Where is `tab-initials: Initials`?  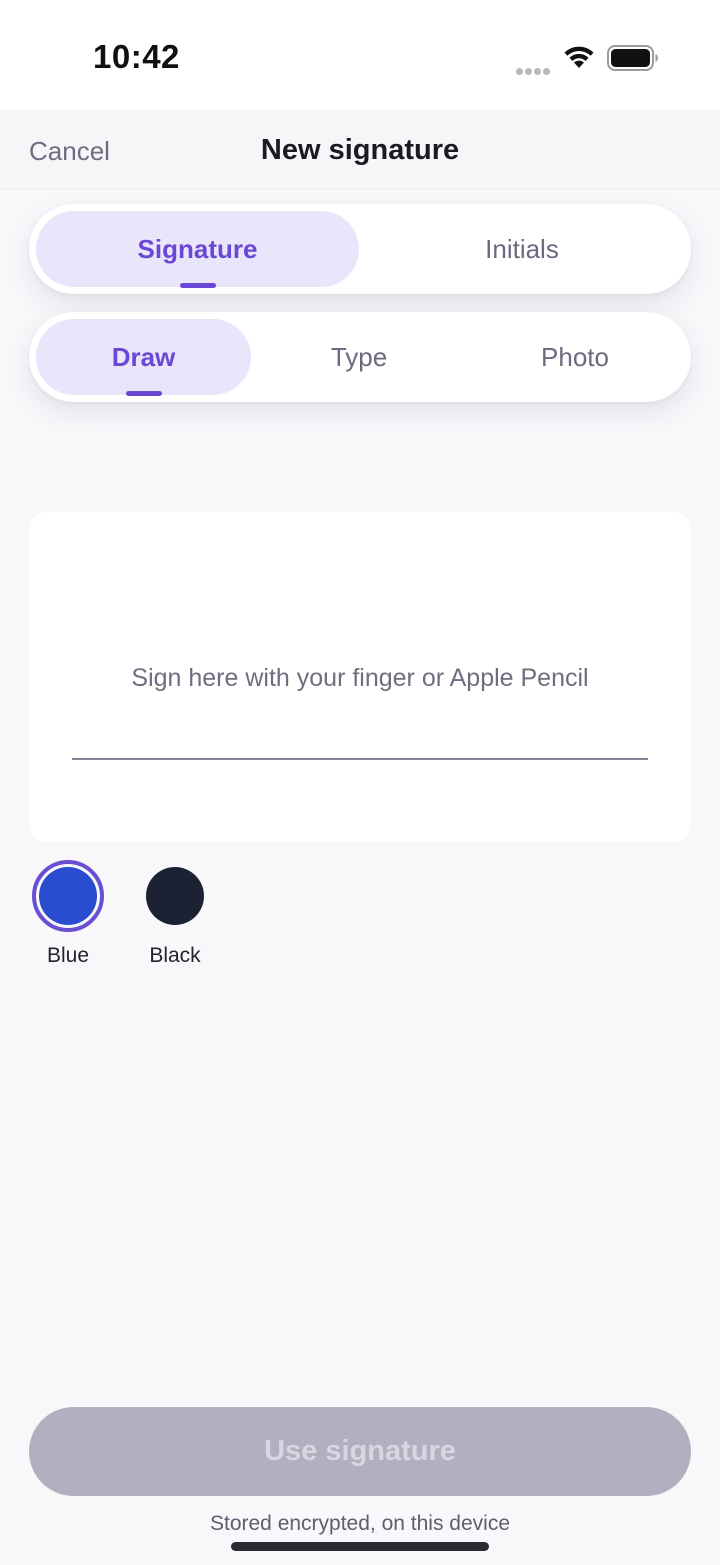
tab-initials: Initials is located at coordinates (522, 249).